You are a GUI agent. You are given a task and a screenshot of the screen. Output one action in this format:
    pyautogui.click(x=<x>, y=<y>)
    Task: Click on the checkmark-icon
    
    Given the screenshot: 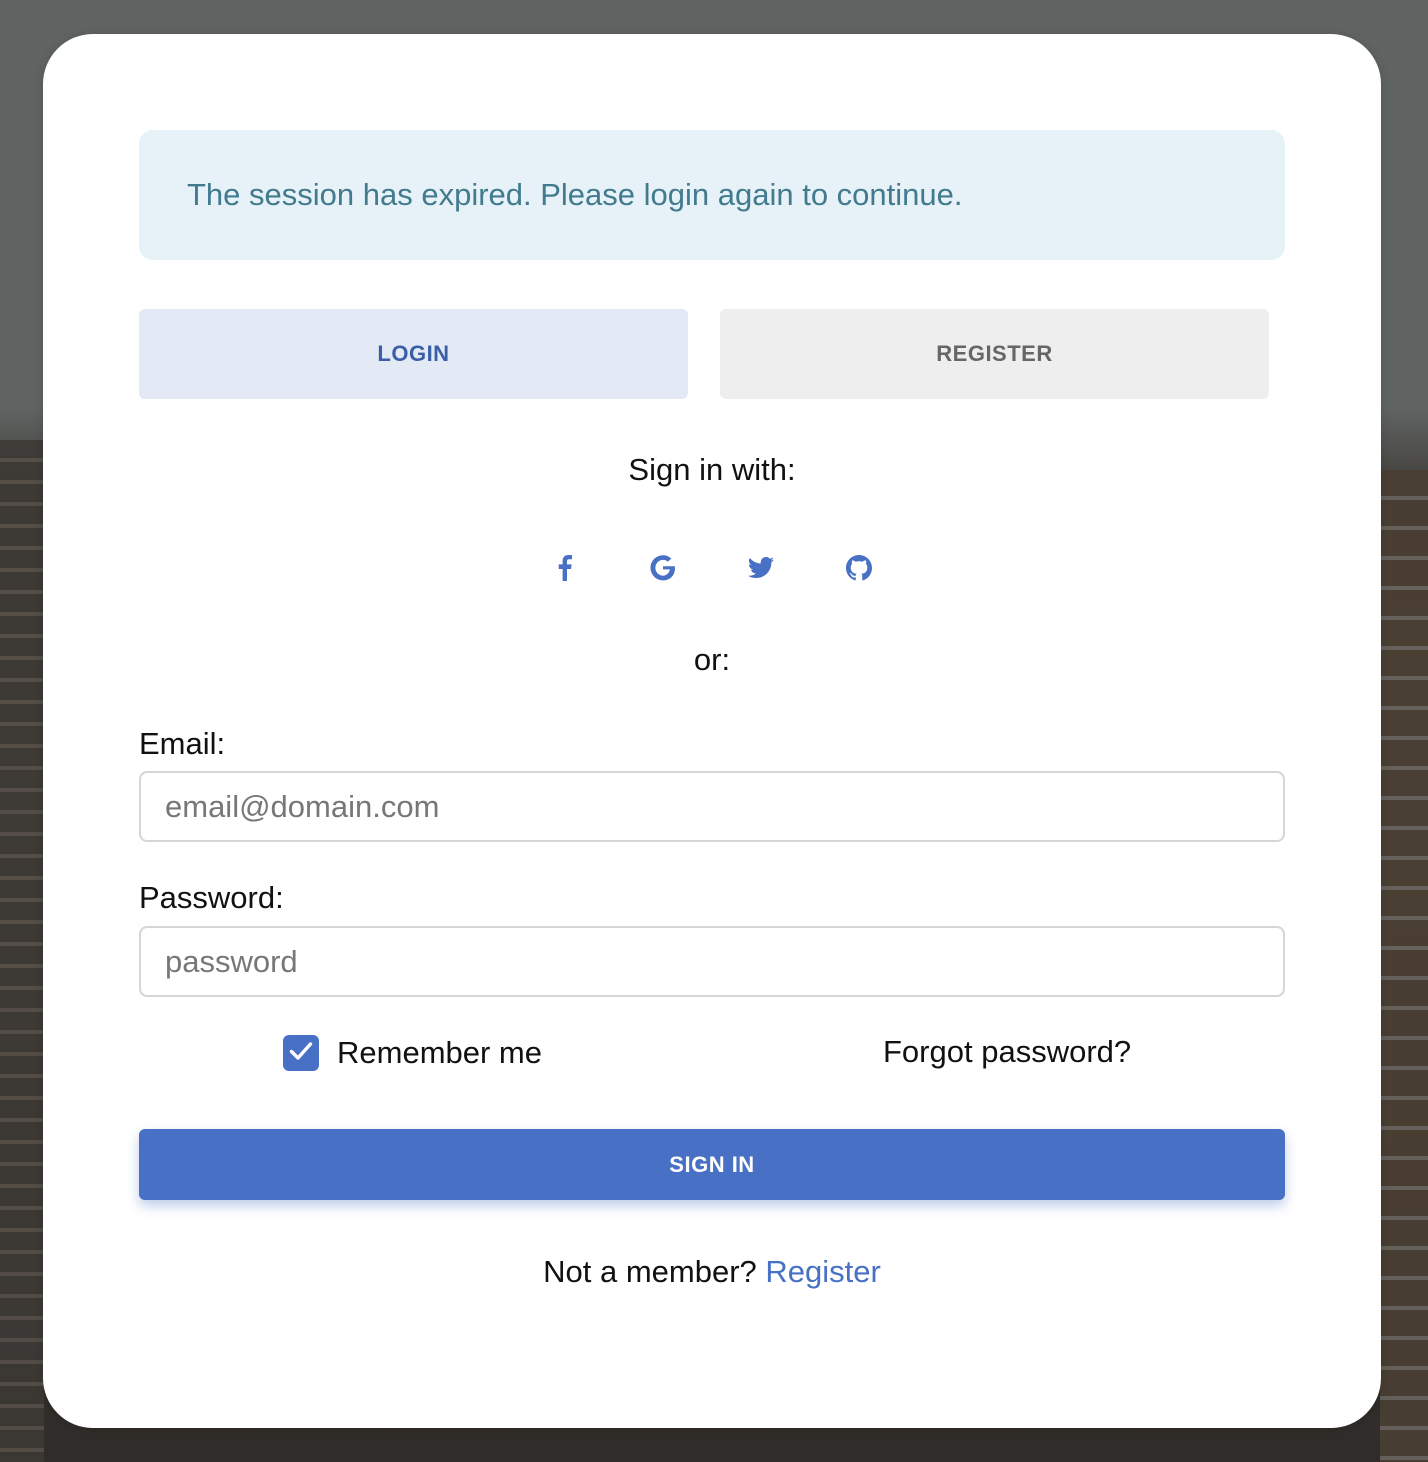 What is the action you would take?
    pyautogui.click(x=301, y=1053)
    